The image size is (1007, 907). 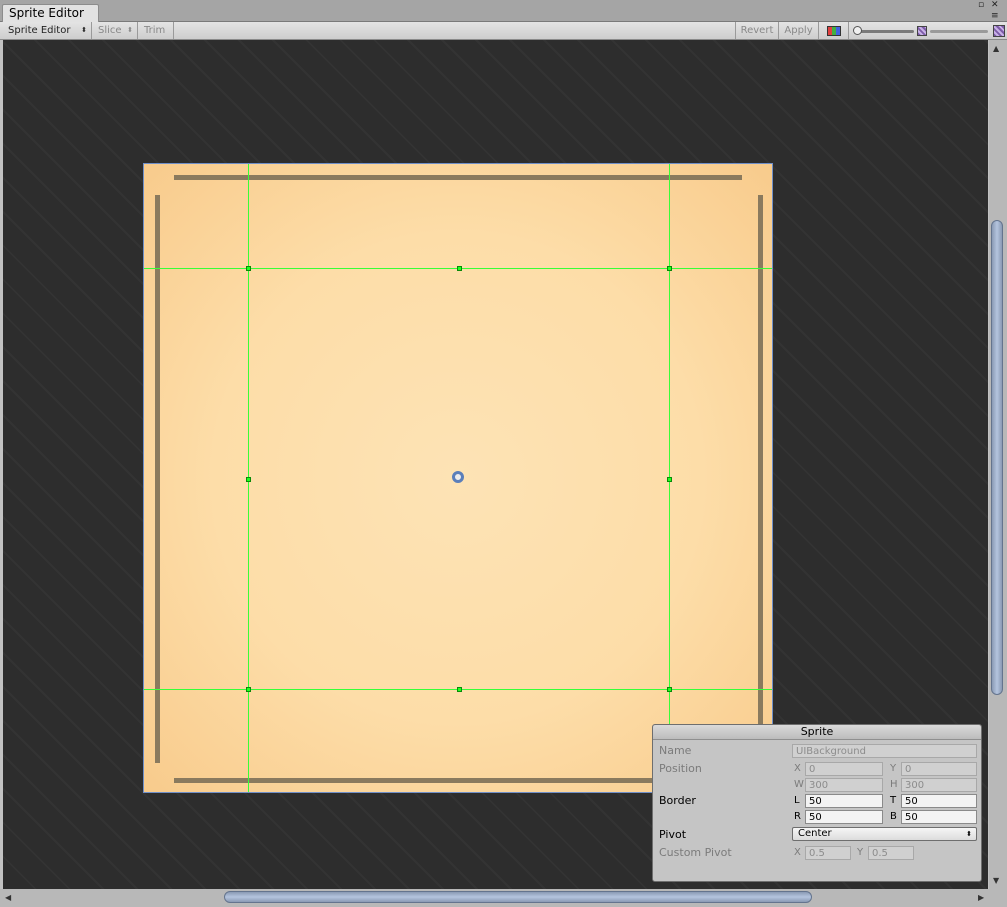 What do you see at coordinates (996, 48) in the screenshot?
I see `scroll-up-icon: ▲` at bounding box center [996, 48].